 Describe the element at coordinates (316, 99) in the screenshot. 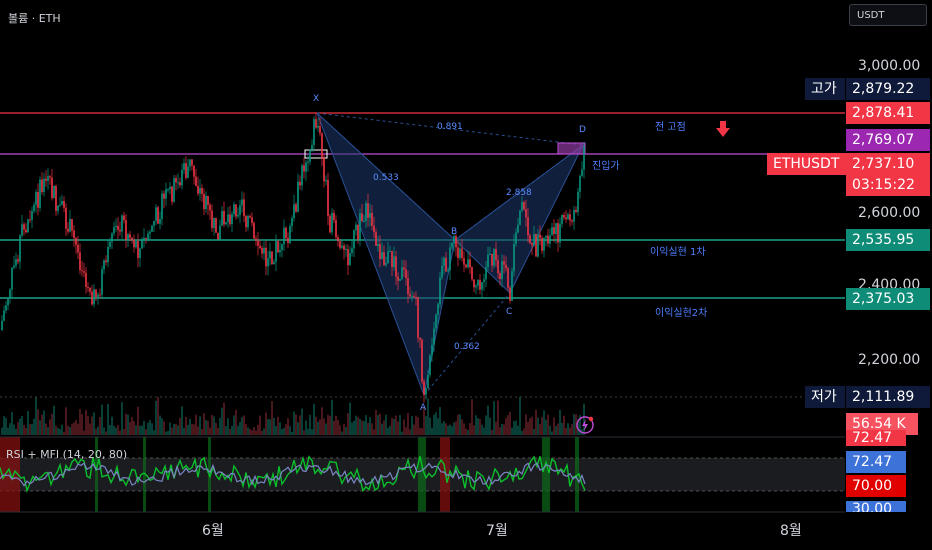

I see `point-x-label: X` at that location.